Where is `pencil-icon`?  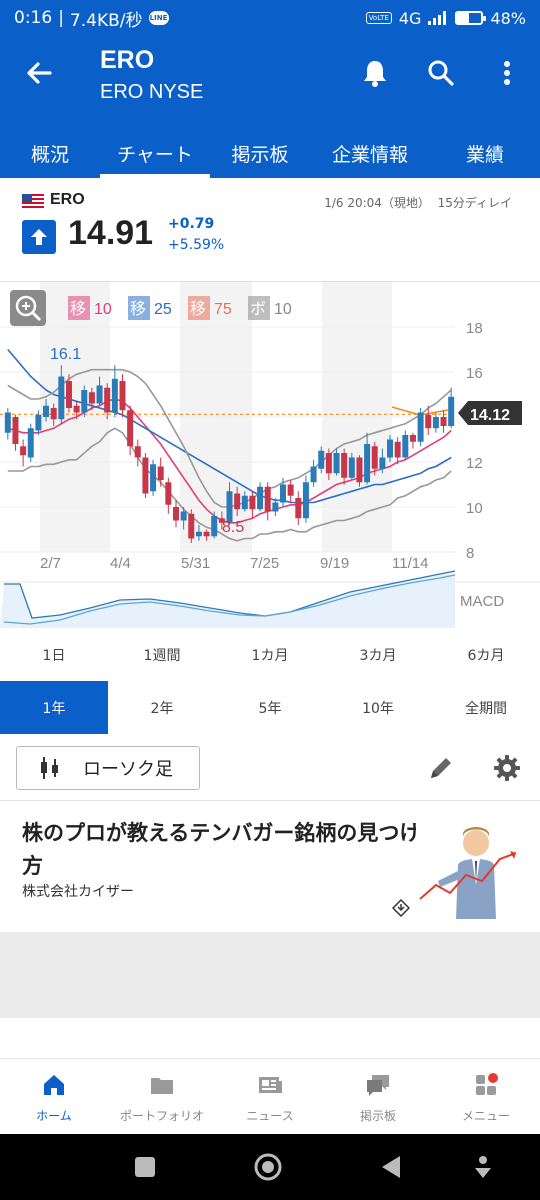 pencil-icon is located at coordinates (441, 768).